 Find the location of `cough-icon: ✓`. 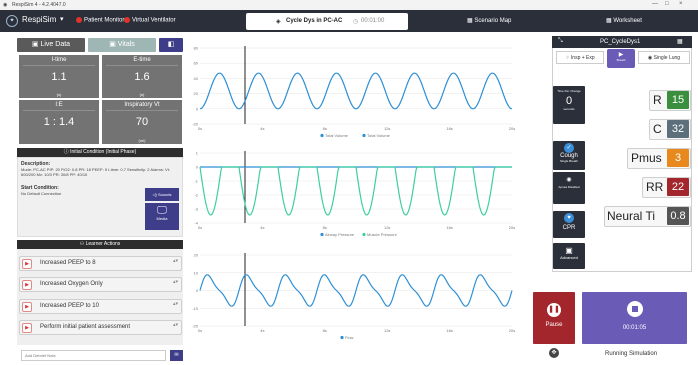

cough-icon: ✓ is located at coordinates (569, 148).